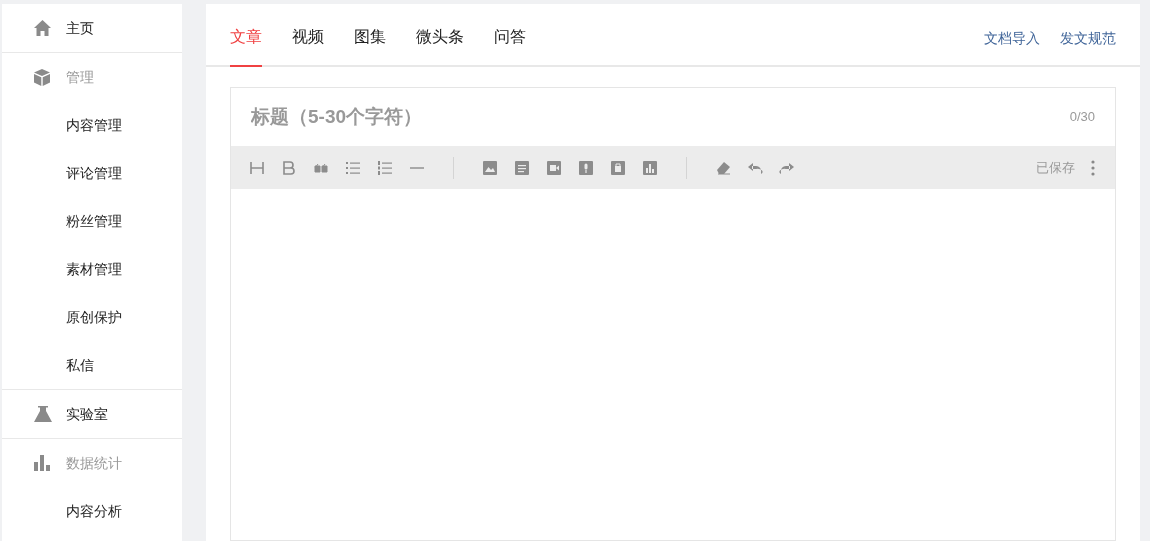 The width and height of the screenshot is (1150, 541). What do you see at coordinates (660, 117) in the screenshot?
I see `title-input: 标题（5-30个字符）` at bounding box center [660, 117].